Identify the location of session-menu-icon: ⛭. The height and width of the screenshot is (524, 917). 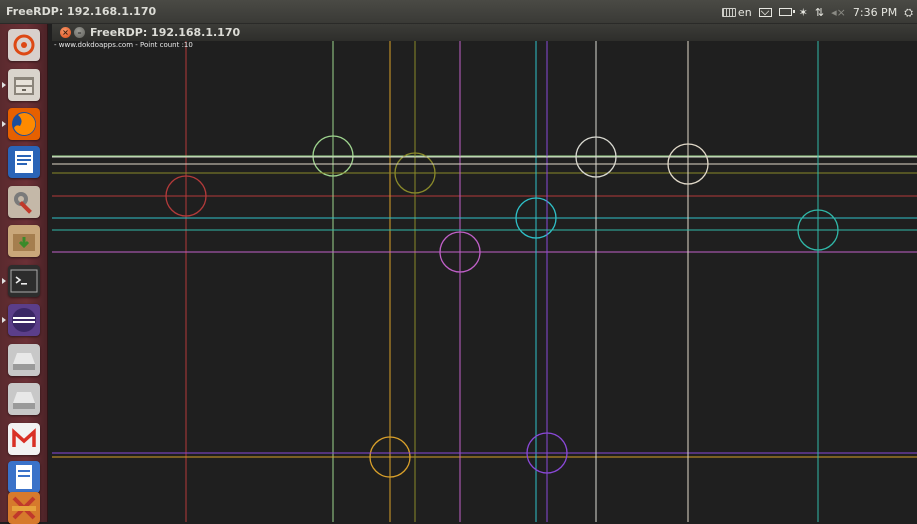
(908, 12).